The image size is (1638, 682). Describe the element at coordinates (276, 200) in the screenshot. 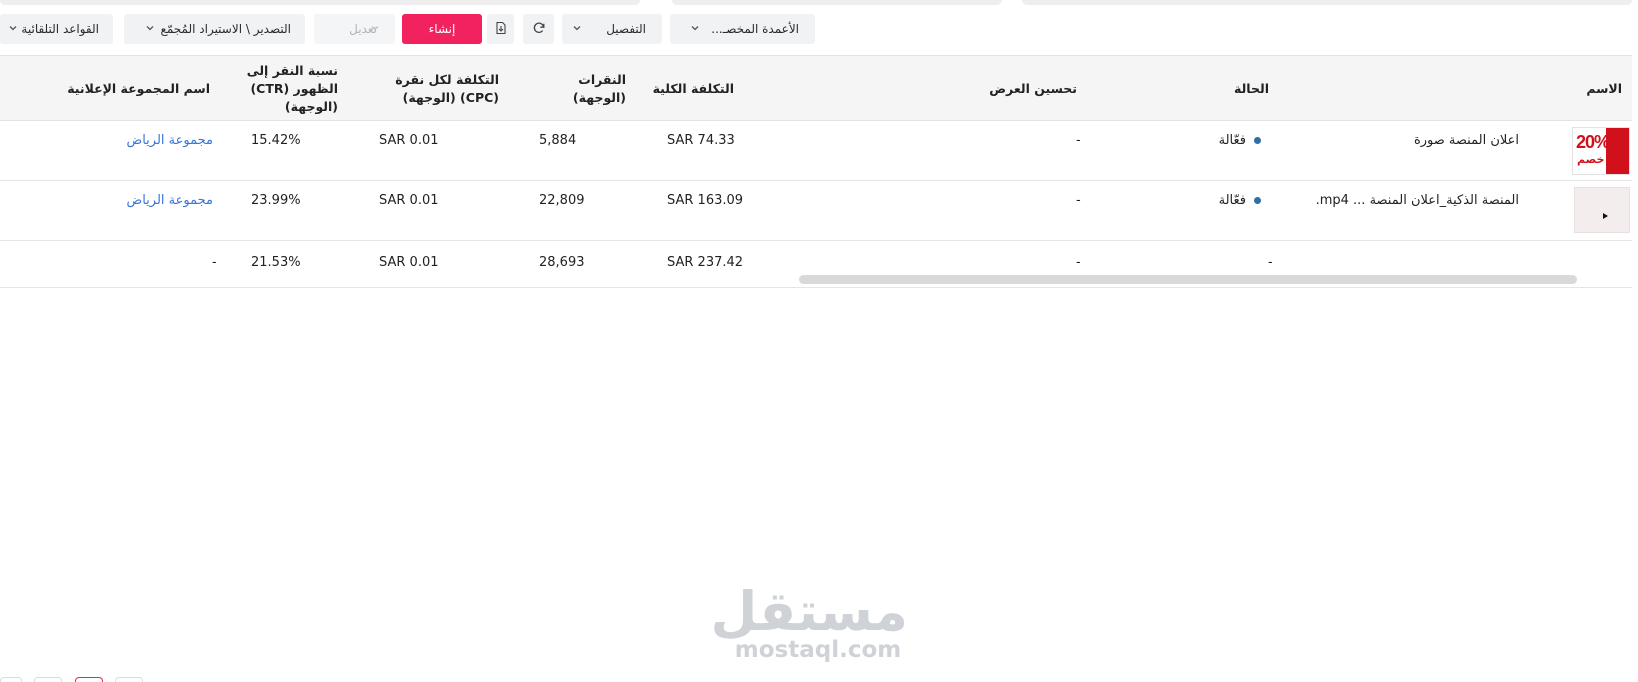

I see `ctr-value: 23.99%` at that location.